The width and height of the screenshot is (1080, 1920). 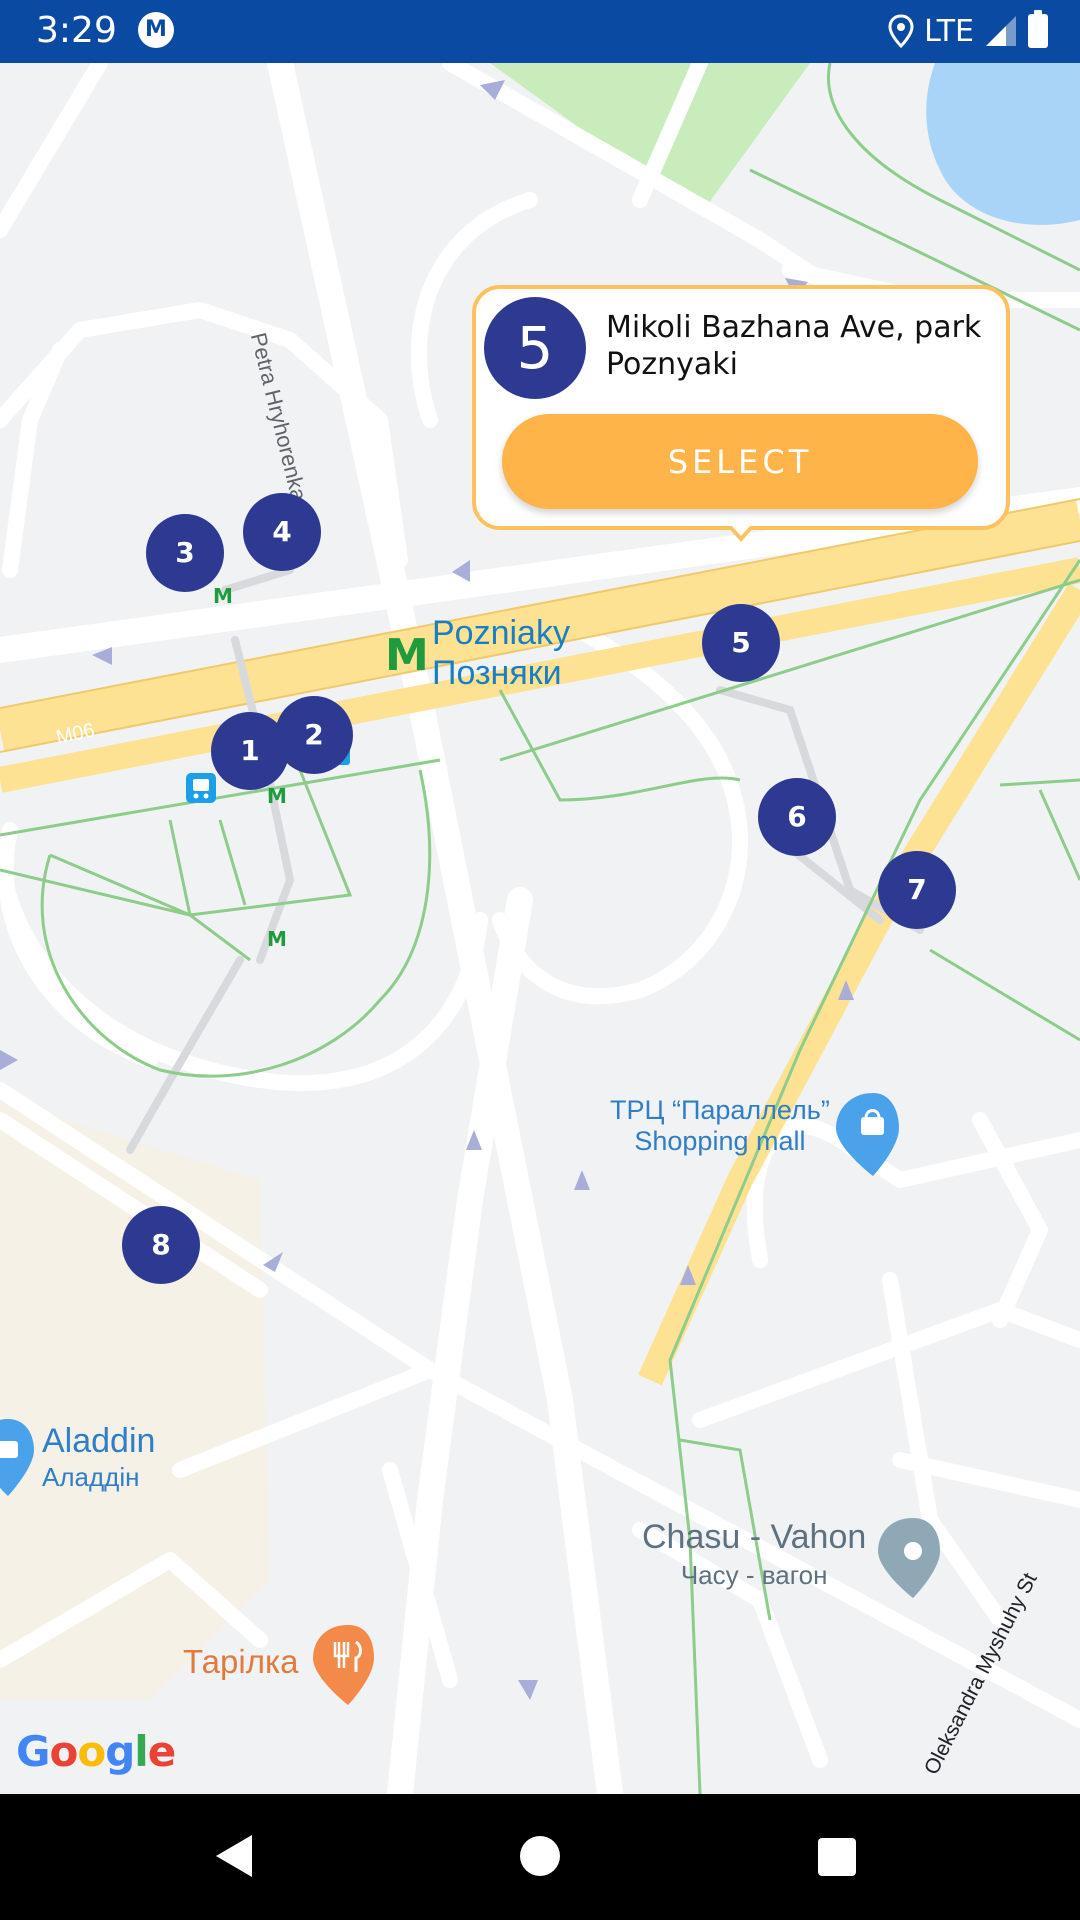 What do you see at coordinates (343, 1665) in the screenshot?
I see `restaurant-pin-icon` at bounding box center [343, 1665].